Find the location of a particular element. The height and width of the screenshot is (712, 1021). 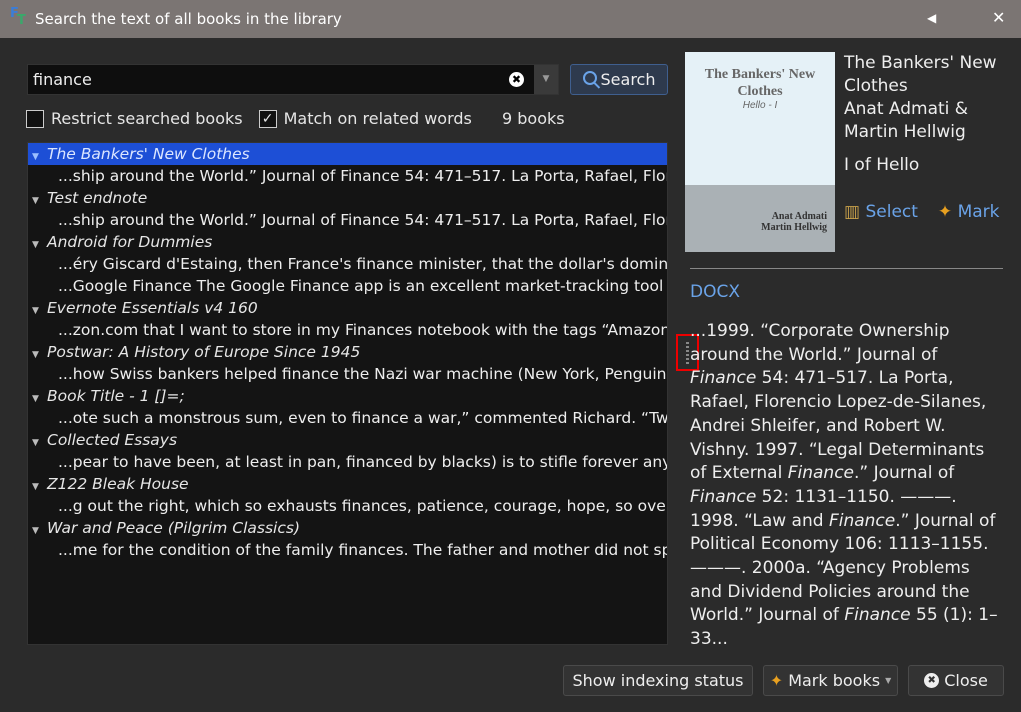

book-title: Postwar: A History of Europe Since 1945 is located at coordinates (204, 352).